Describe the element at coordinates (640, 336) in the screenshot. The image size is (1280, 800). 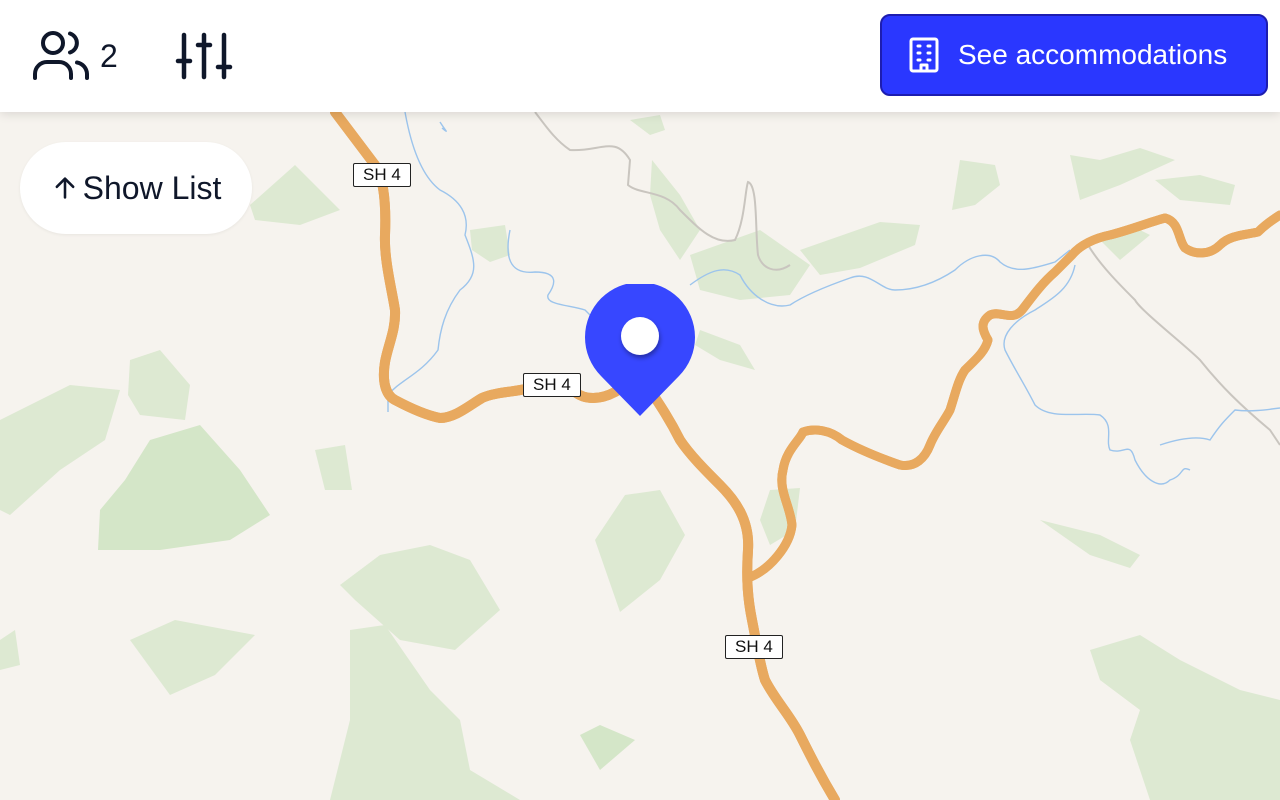
I see `pin-dot` at that location.